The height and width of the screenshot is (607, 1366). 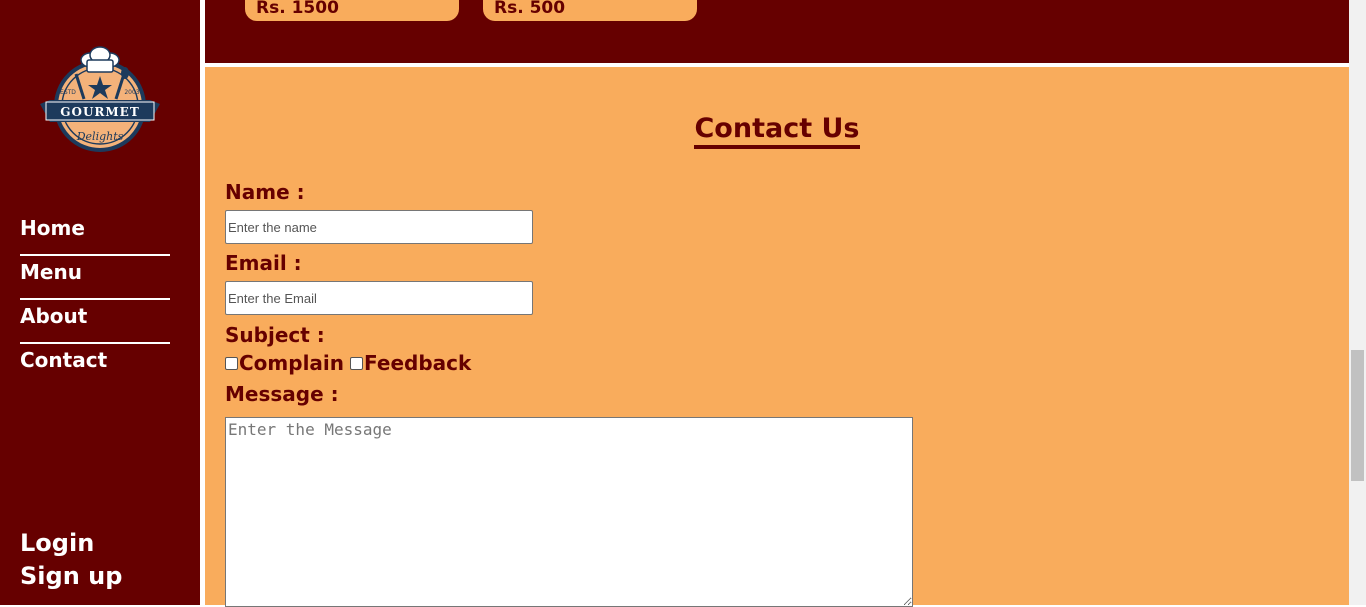 What do you see at coordinates (291, 363) in the screenshot?
I see `complain-label: Complain` at bounding box center [291, 363].